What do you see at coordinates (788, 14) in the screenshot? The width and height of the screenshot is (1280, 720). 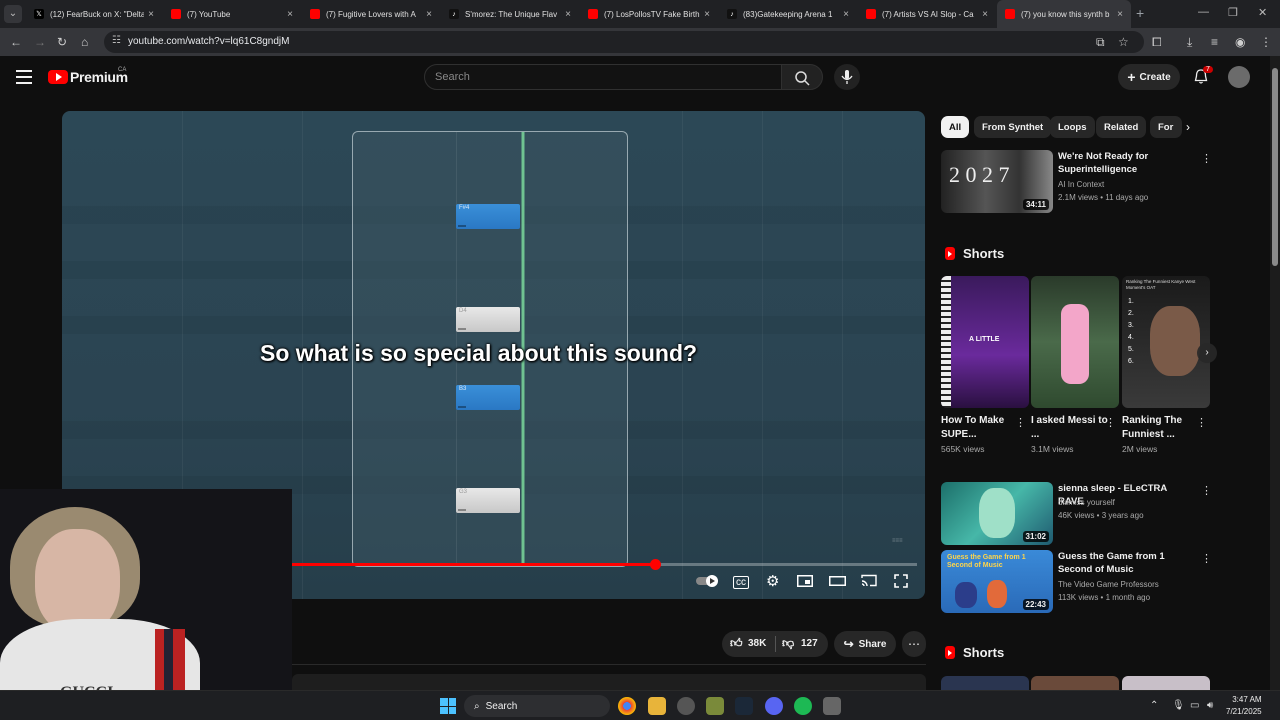 I see `browser-tab: ♪ (83)Gatekeeping Arena 1 ×` at bounding box center [788, 14].